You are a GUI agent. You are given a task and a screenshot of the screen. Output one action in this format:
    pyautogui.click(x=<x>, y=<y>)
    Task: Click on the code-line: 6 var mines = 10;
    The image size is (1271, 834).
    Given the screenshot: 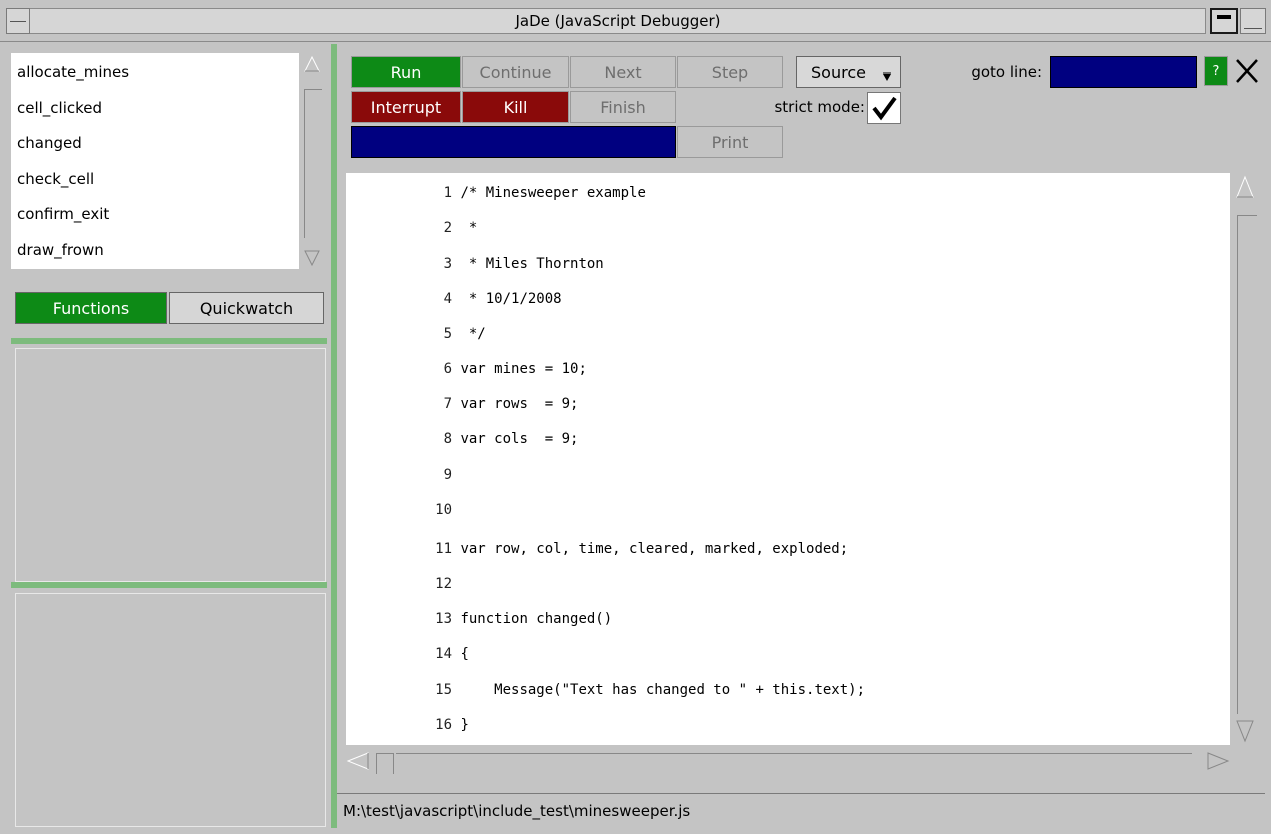 What is the action you would take?
    pyautogui.click(x=466, y=369)
    